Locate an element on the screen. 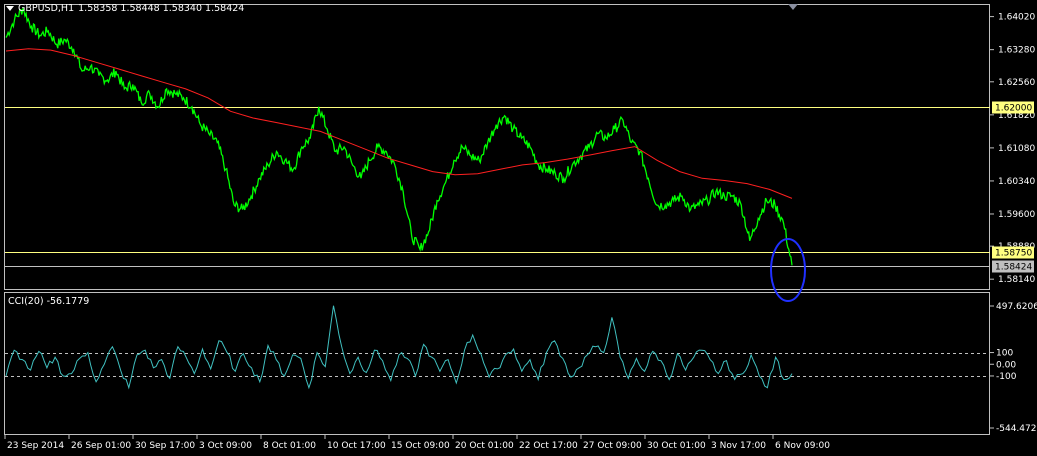 Image resolution: width=1037 pixels, height=456 pixels. cci-tick-label: -100 is located at coordinates (1006, 377).